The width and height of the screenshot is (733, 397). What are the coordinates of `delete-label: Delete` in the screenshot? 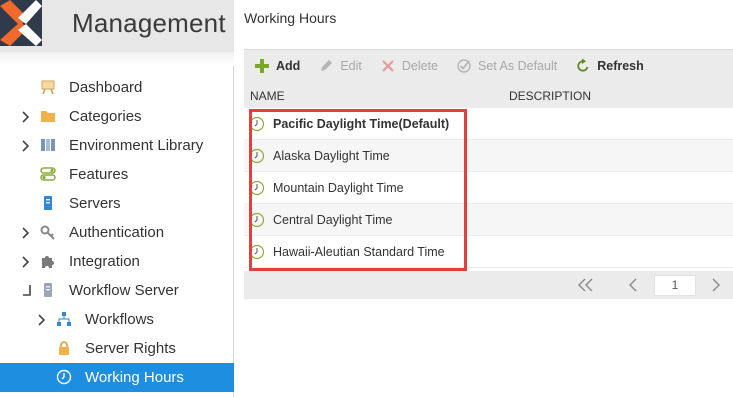 It's located at (419, 66).